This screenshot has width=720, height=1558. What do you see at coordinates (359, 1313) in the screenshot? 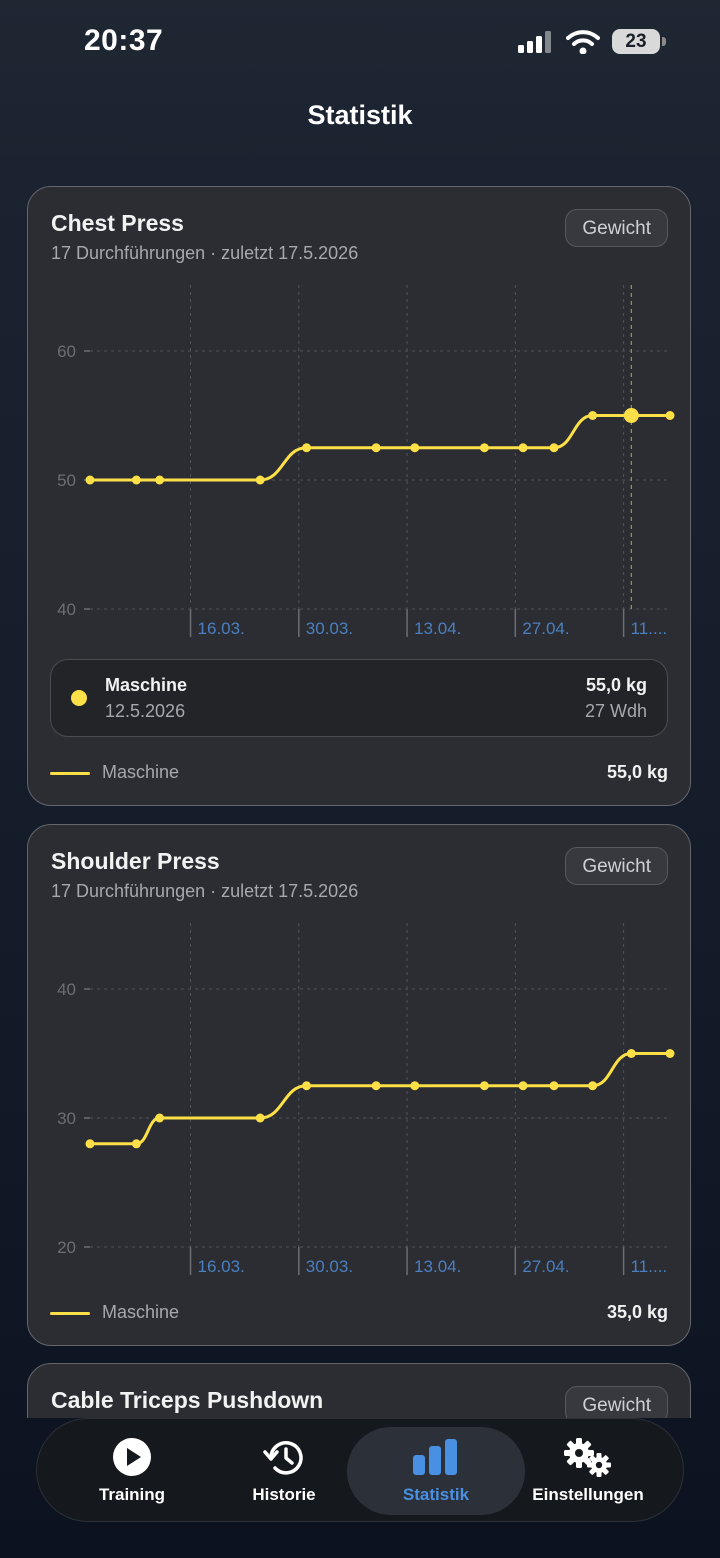
I see `chart-legend: Maschine 35,0 kg` at bounding box center [359, 1313].